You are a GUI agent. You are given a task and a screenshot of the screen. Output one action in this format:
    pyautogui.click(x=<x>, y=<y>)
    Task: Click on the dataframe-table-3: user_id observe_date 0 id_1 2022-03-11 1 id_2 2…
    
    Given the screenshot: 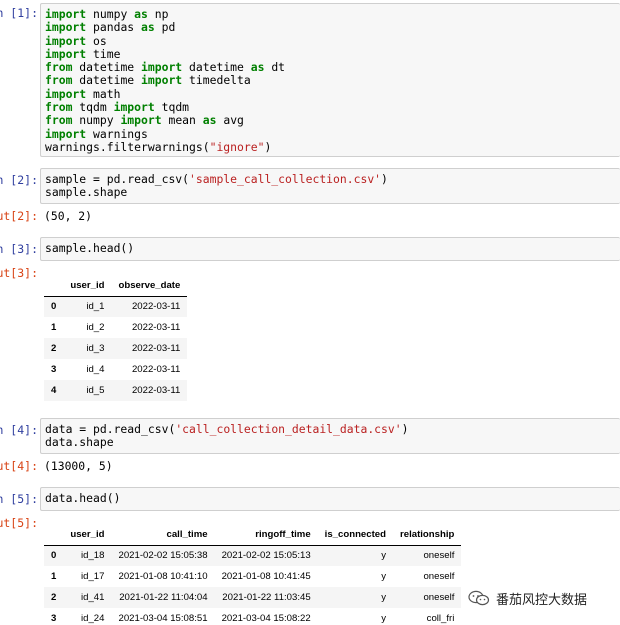 What is the action you would take?
    pyautogui.click(x=116, y=338)
    